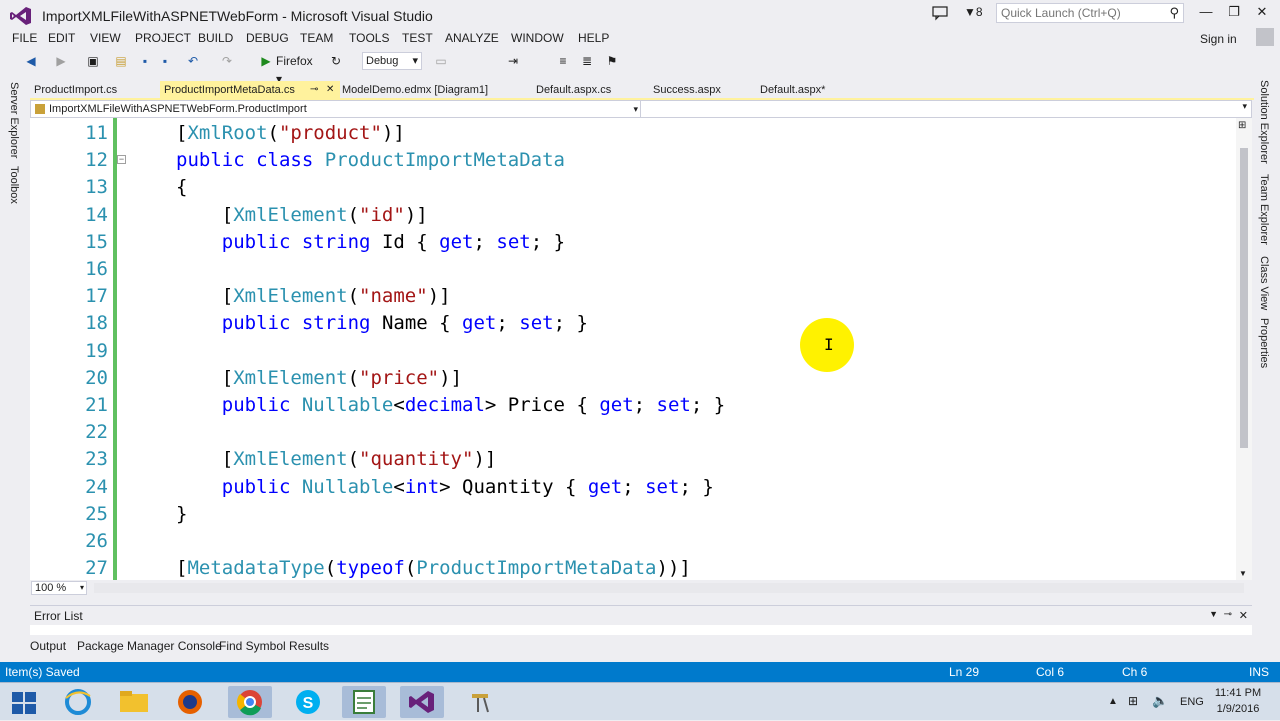 The width and height of the screenshot is (1280, 721). What do you see at coordinates (1174, 13) in the screenshot?
I see `search-icon: ⚲` at bounding box center [1174, 13].